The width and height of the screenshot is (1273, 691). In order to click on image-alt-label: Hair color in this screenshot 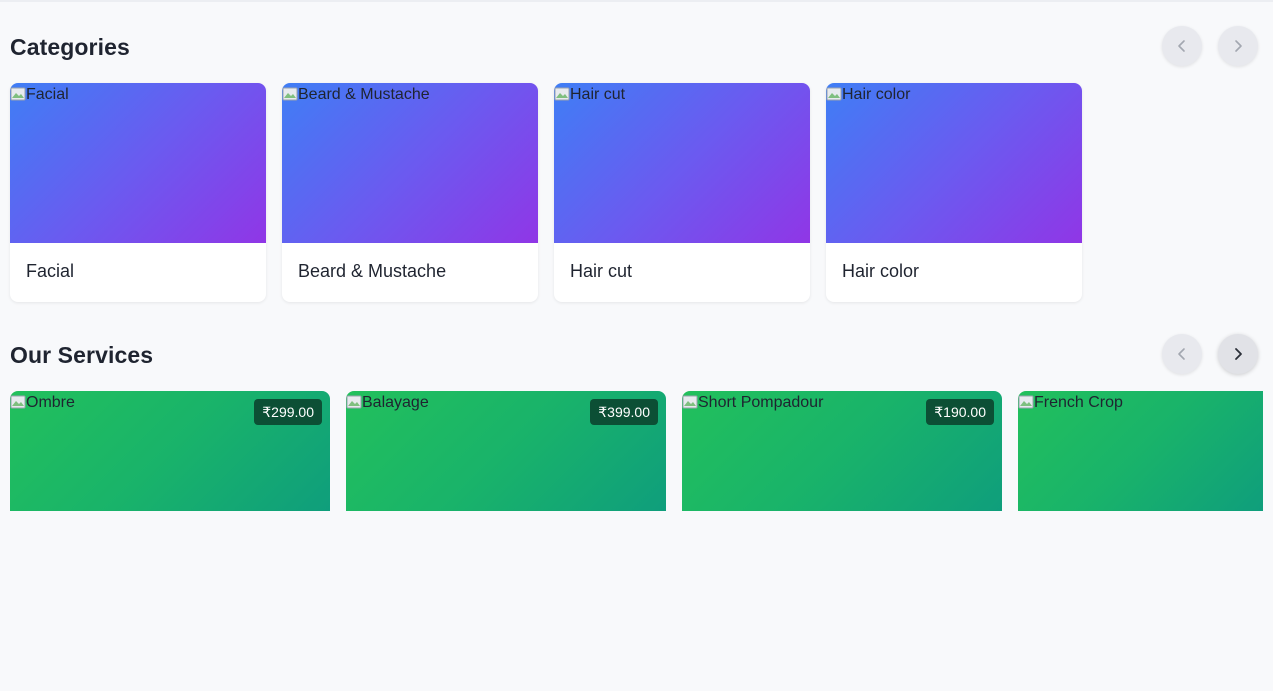, I will do `click(876, 94)`.